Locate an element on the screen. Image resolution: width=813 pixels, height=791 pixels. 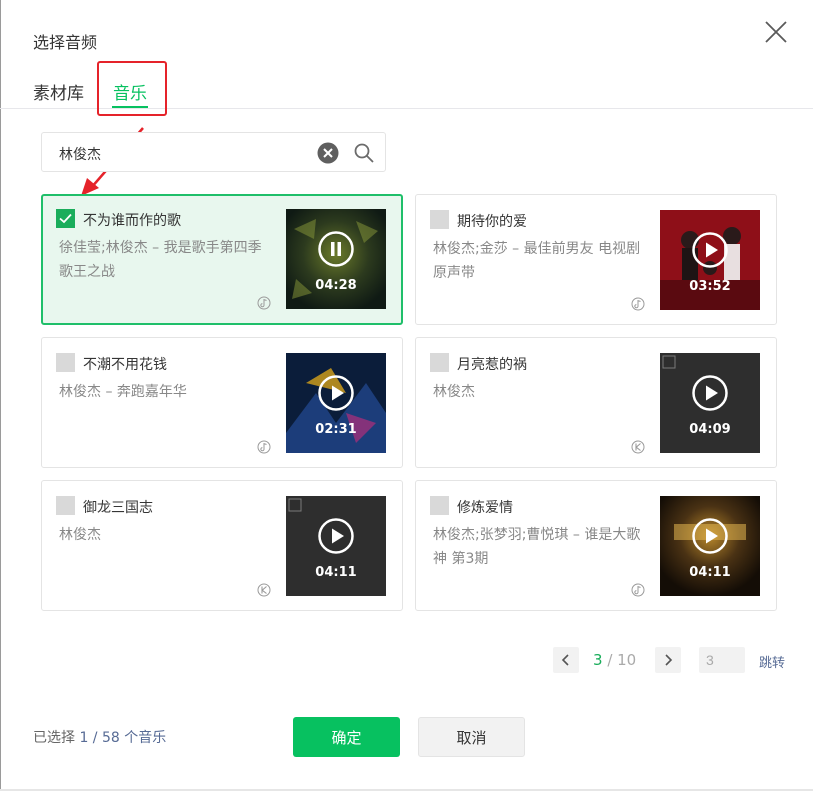
search-icon is located at coordinates (364, 153).